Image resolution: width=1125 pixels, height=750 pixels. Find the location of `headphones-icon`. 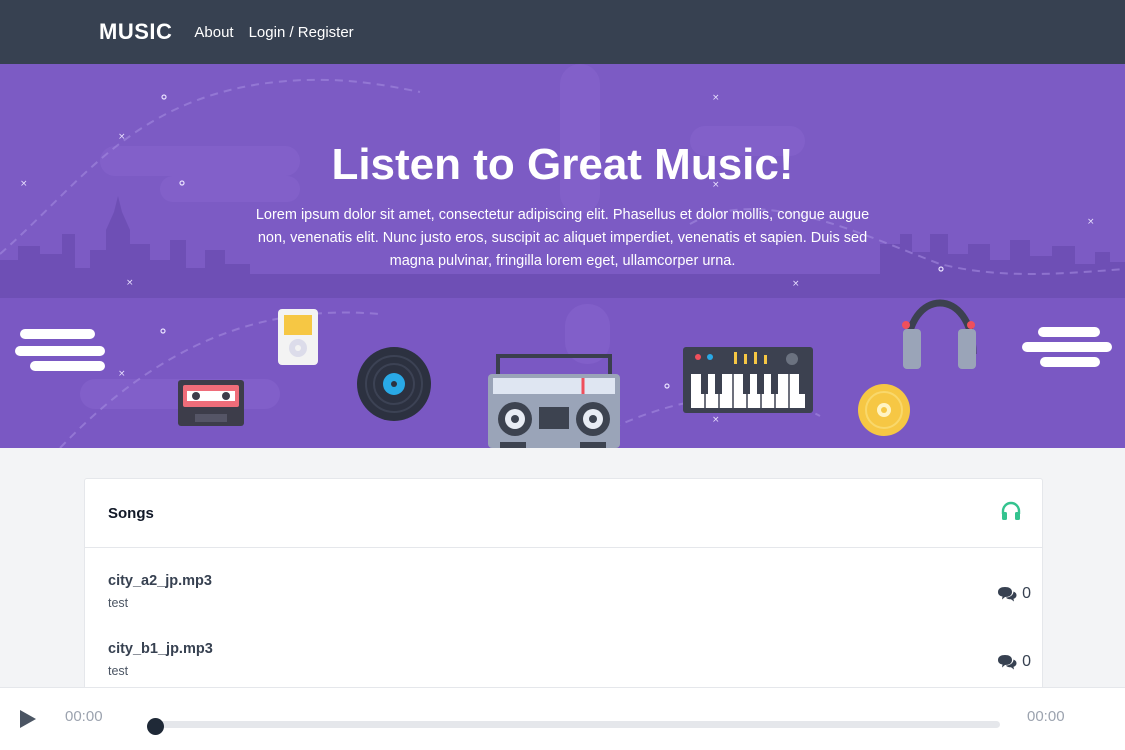

headphones-icon is located at coordinates (1011, 513).